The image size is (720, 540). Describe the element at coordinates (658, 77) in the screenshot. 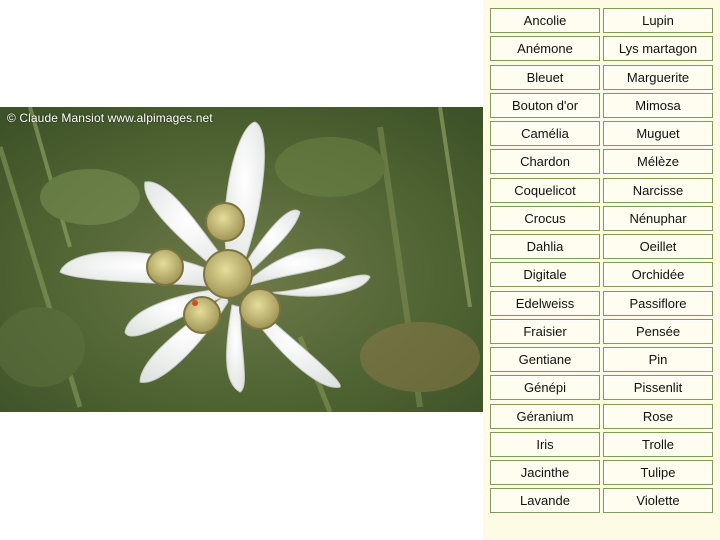

I see `flower-link: Marguerite` at that location.